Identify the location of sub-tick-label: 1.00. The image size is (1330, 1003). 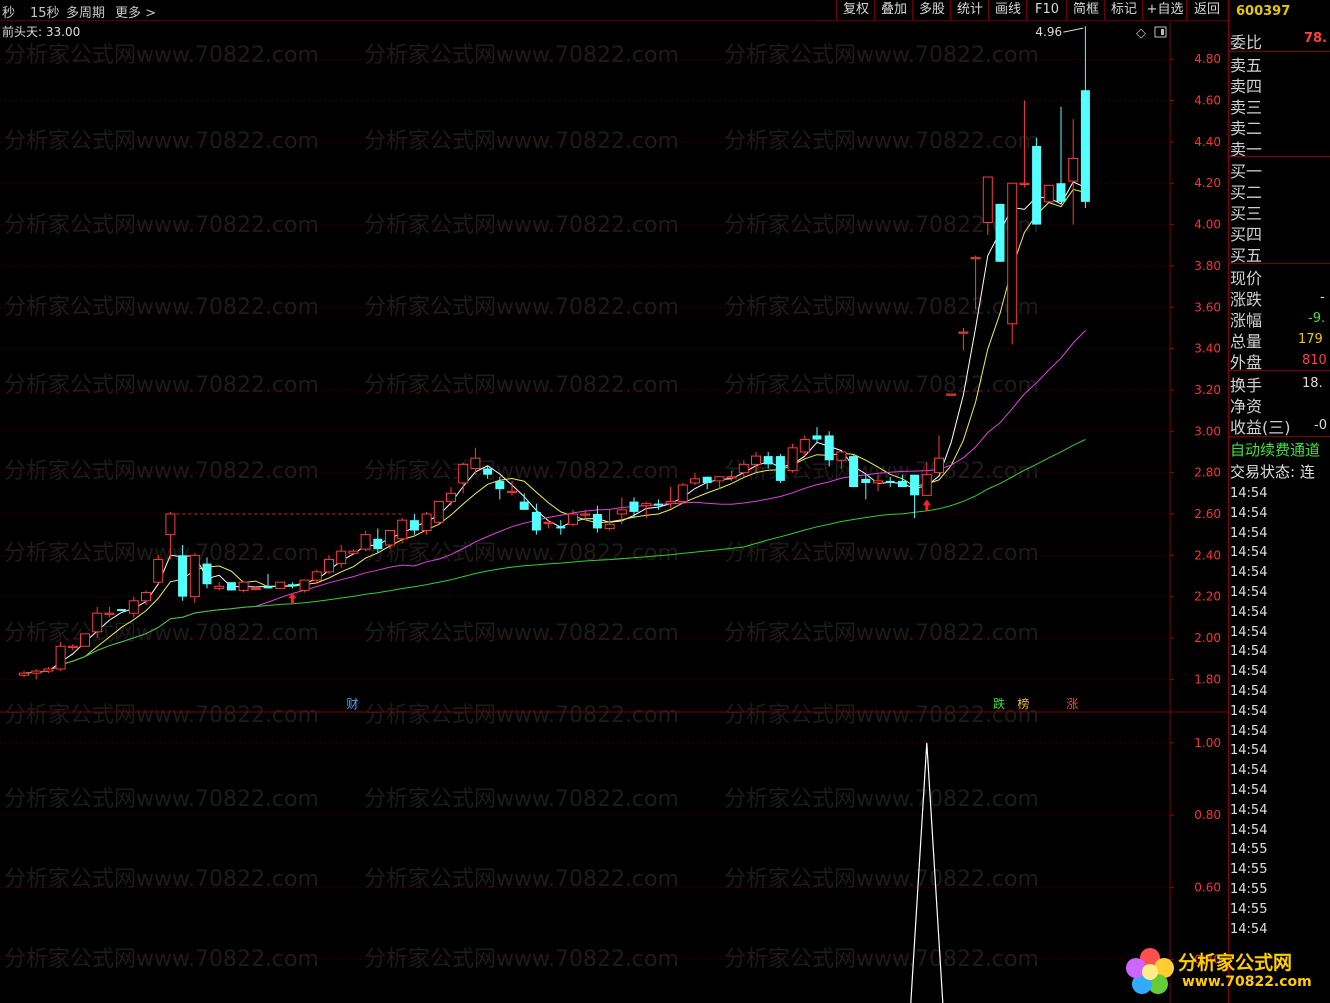
(1207, 743).